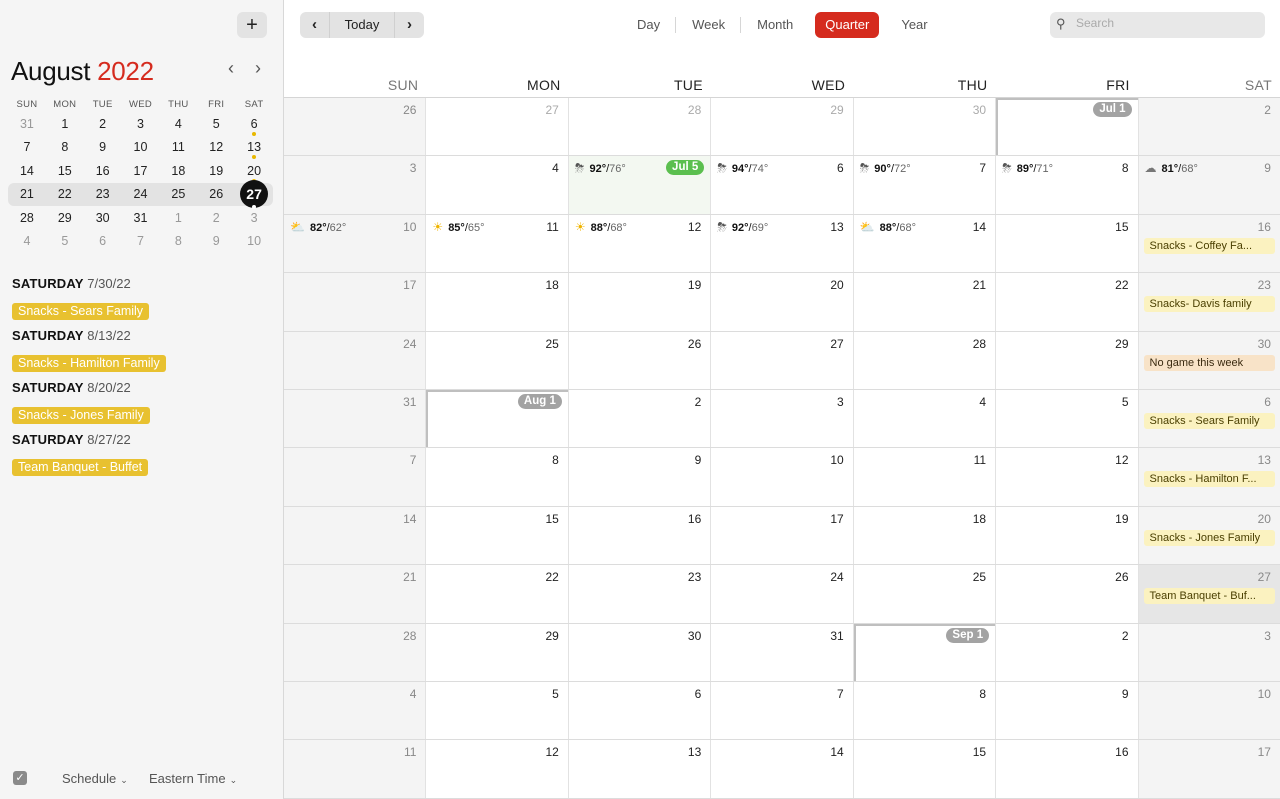 The height and width of the screenshot is (799, 1280). I want to click on day-cell: 6, so click(640, 710).